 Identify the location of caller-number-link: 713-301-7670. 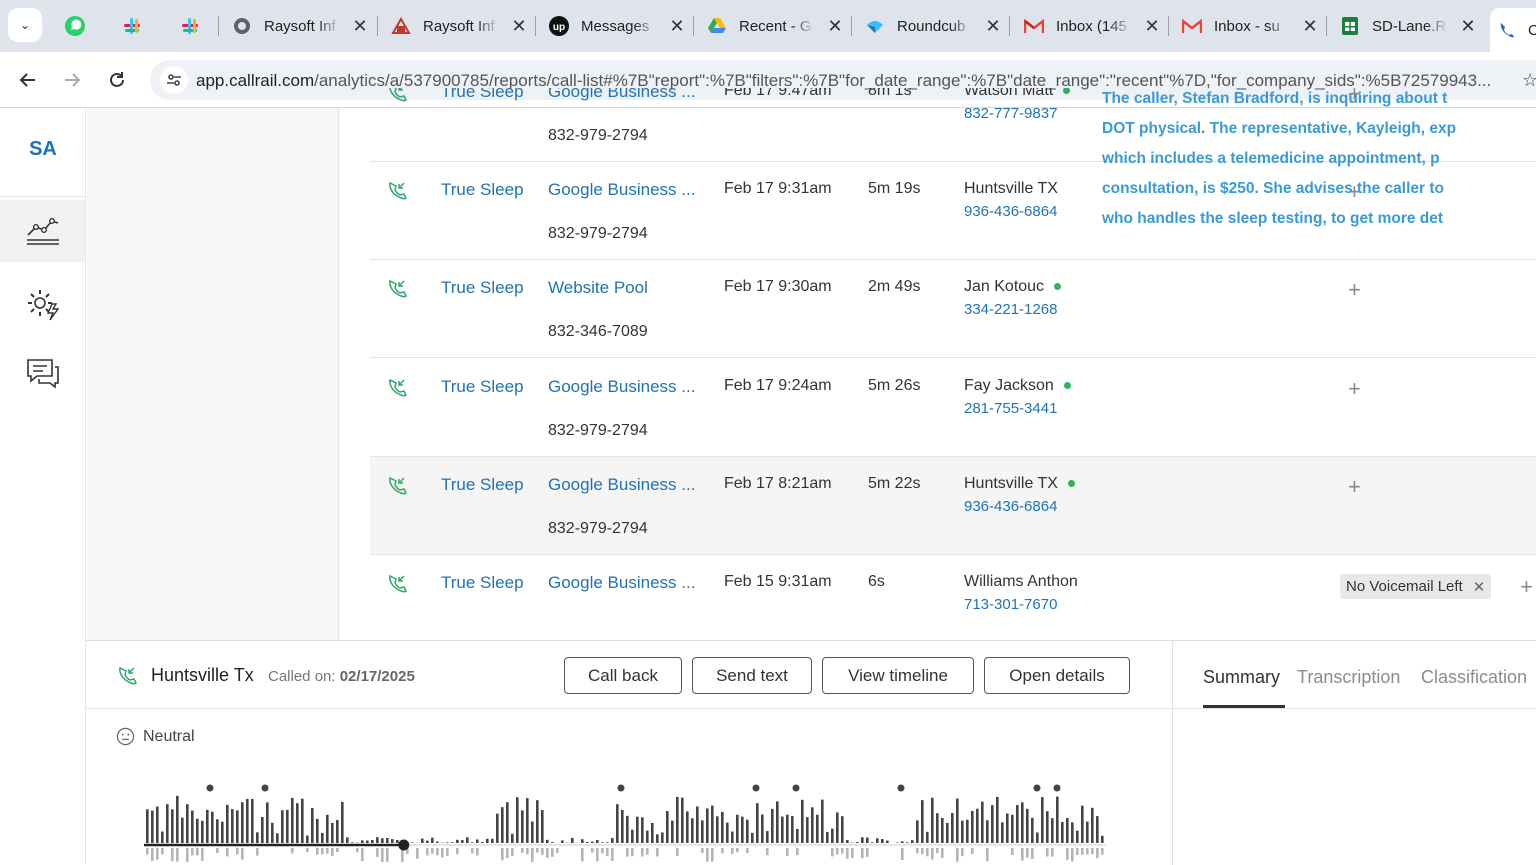
(1010, 604).